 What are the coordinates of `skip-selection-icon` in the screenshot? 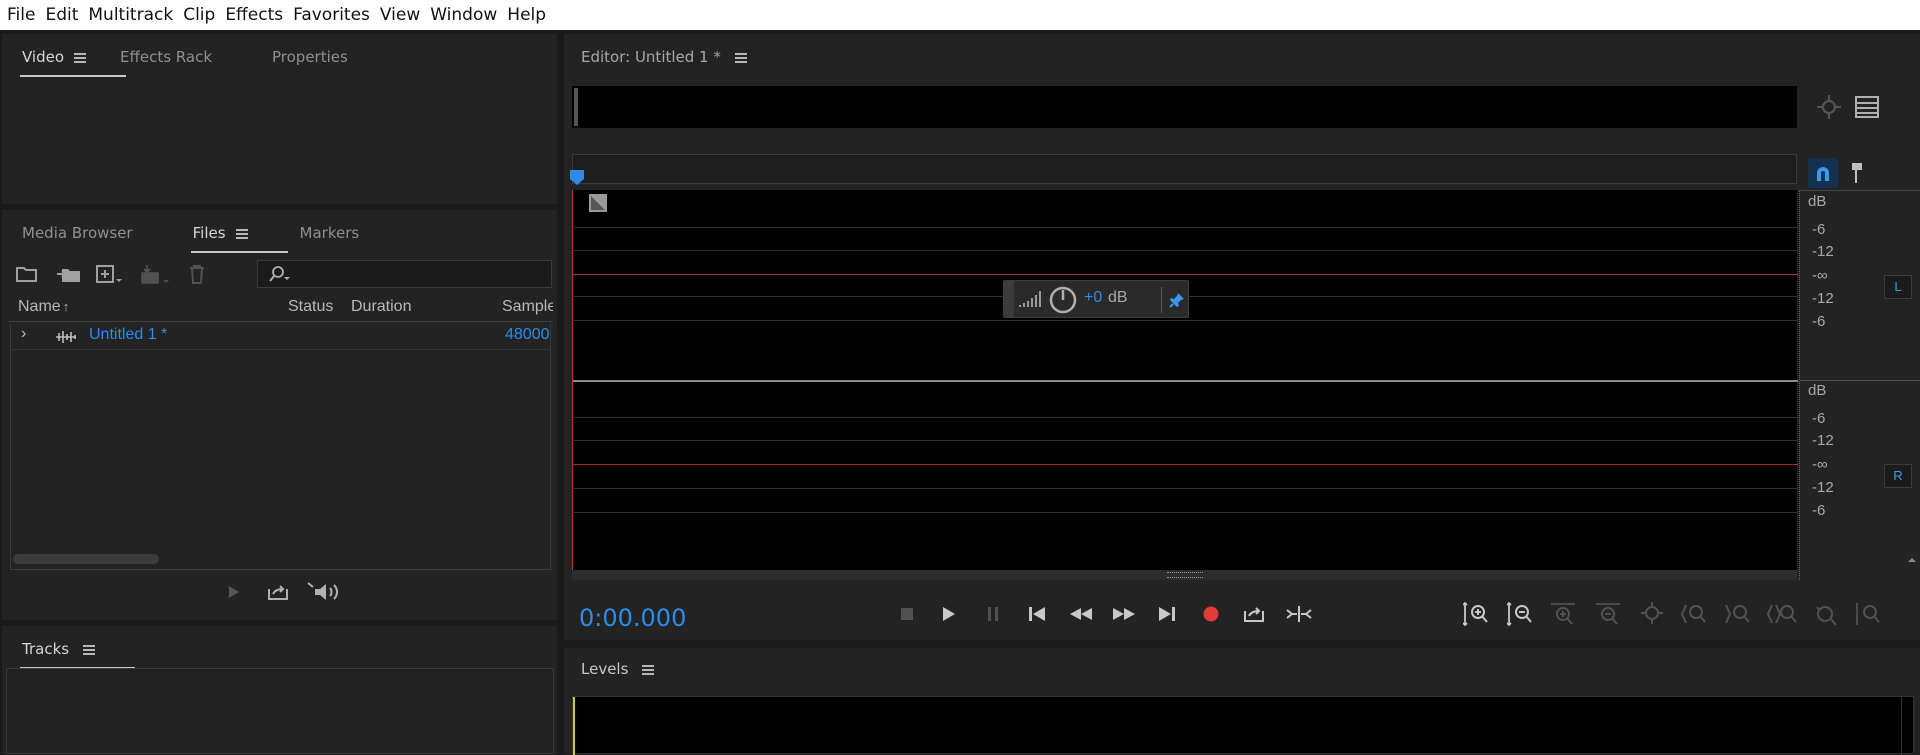 It's located at (1299, 614).